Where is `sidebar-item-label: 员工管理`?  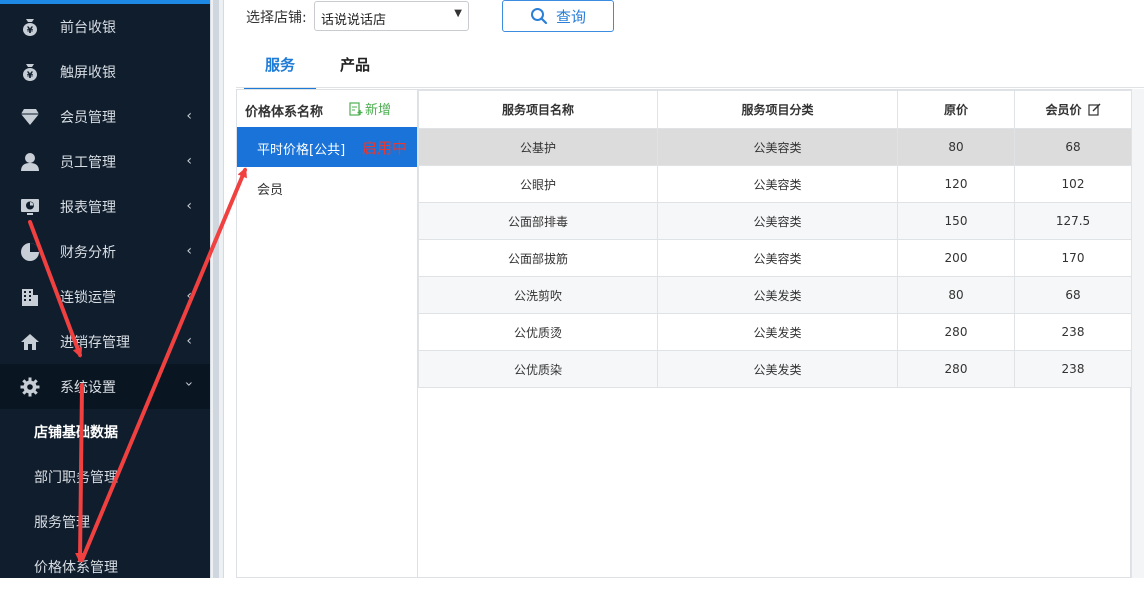
sidebar-item-label: 员工管理 is located at coordinates (88, 162).